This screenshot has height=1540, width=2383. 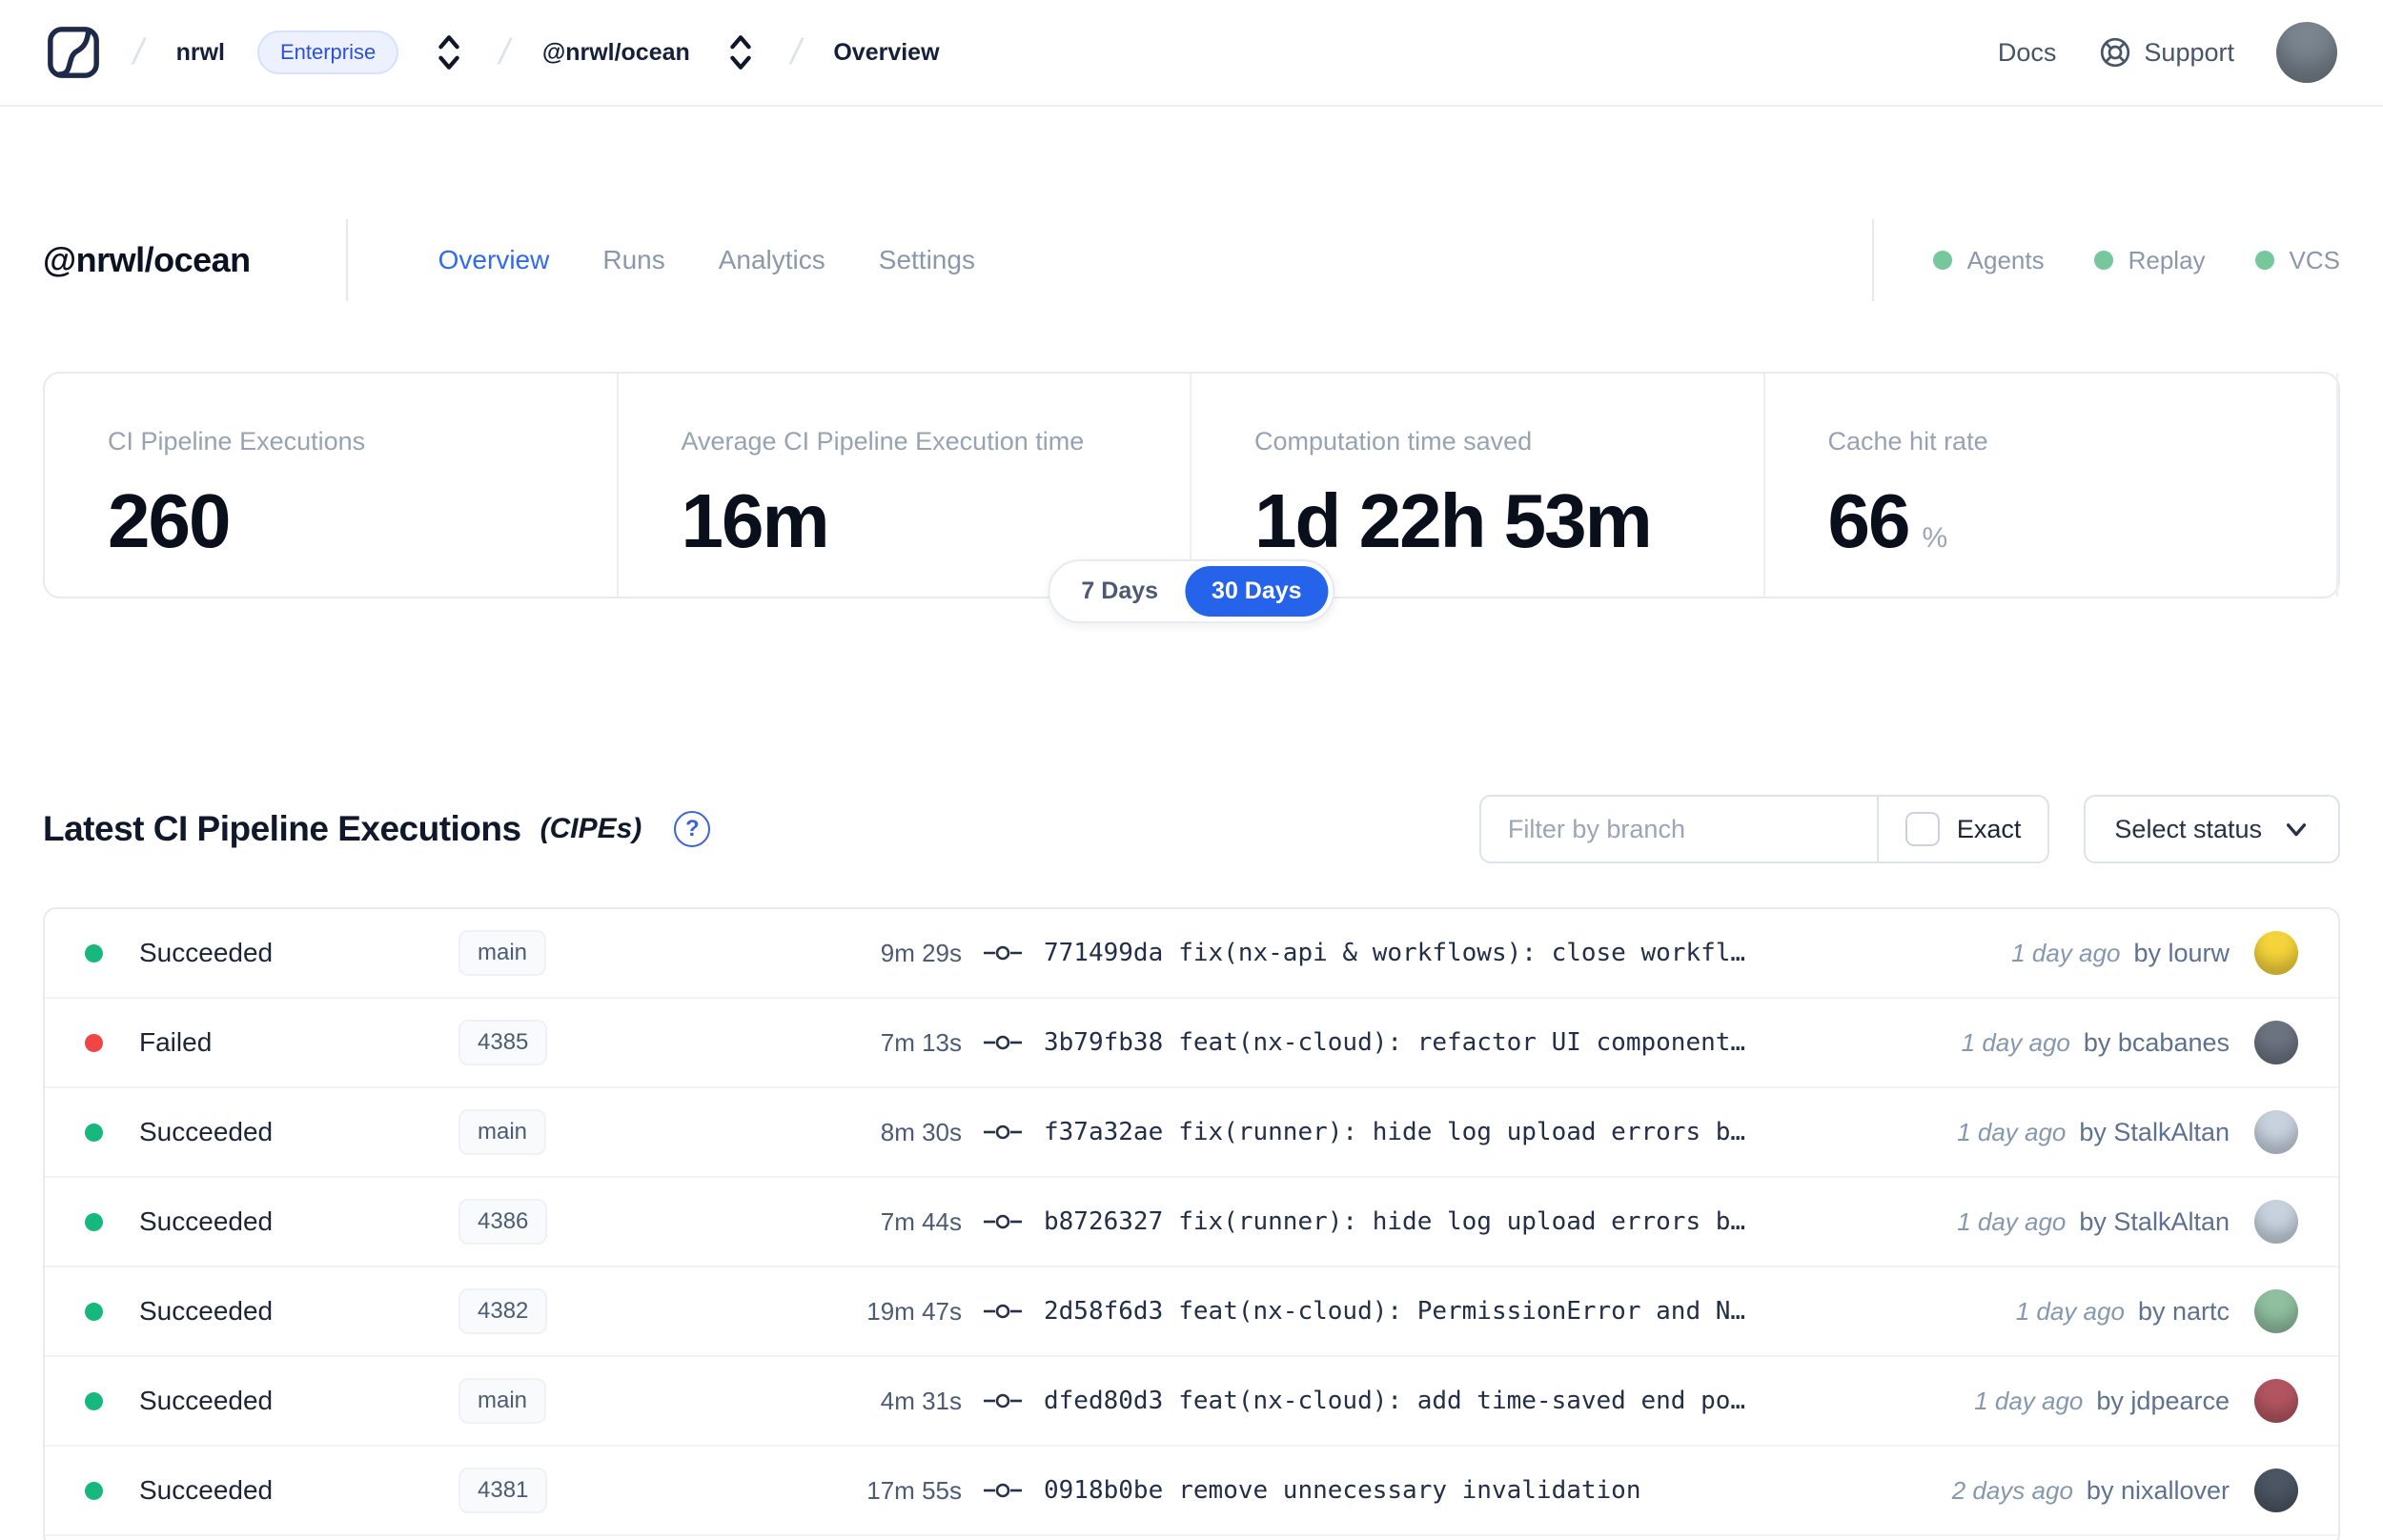 I want to click on branch-filter-group: Exact, so click(x=1764, y=829).